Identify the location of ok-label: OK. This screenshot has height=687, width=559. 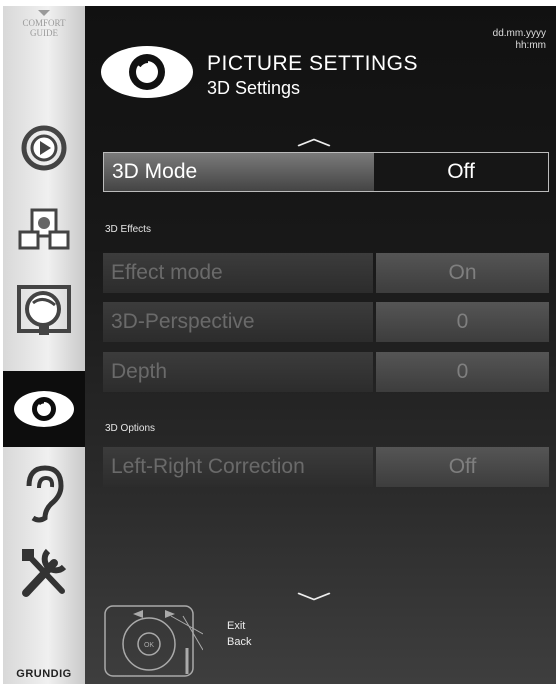
(149, 645).